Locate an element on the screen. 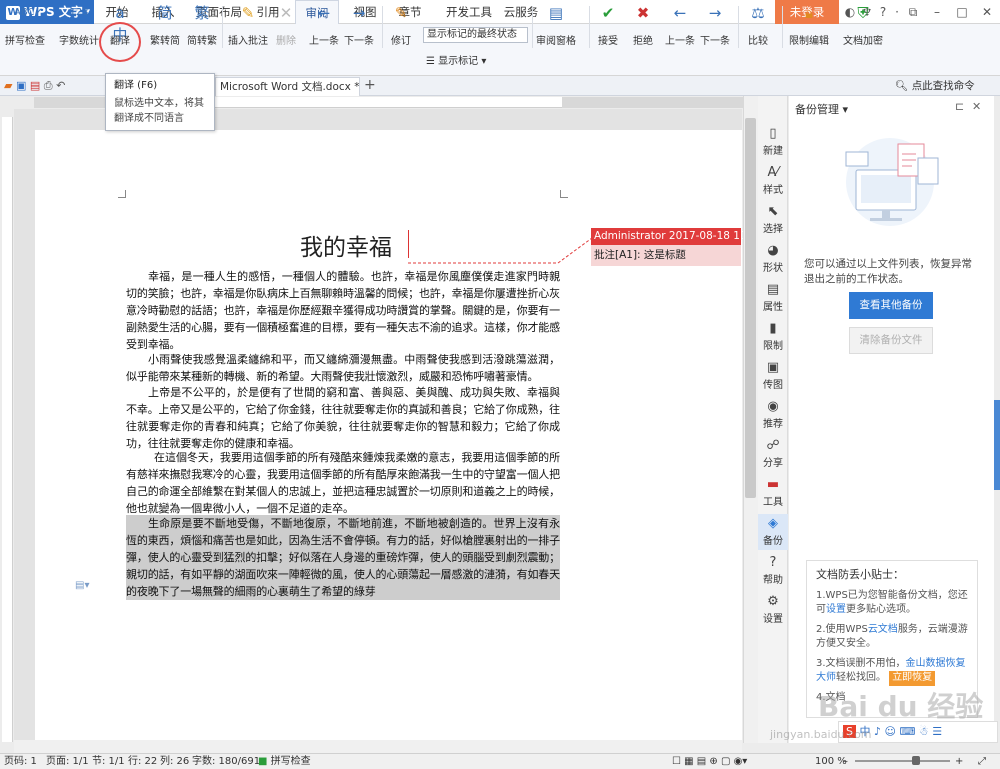 This screenshot has height=769, width=1000. tool-new: ▯ 新建 is located at coordinates (773, 141).